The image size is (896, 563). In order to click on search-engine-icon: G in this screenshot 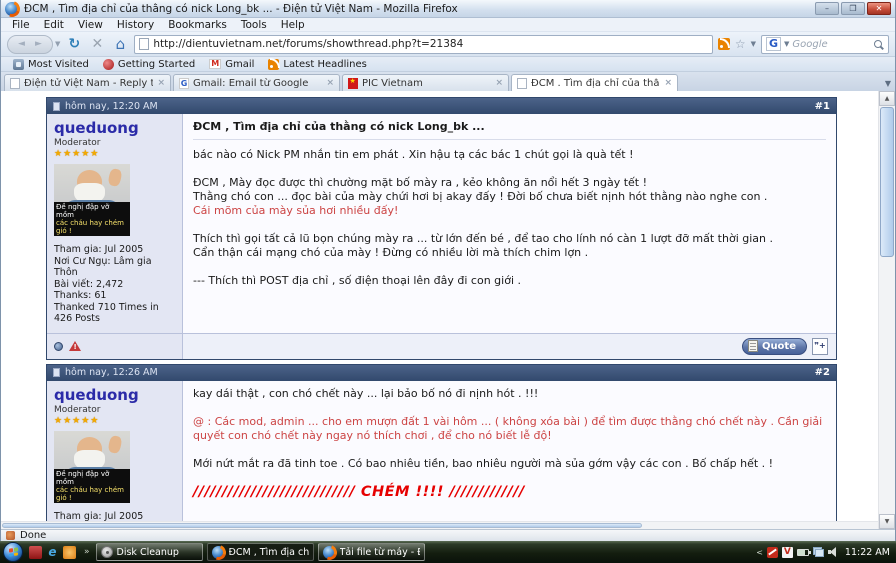, I will do `click(774, 44)`.